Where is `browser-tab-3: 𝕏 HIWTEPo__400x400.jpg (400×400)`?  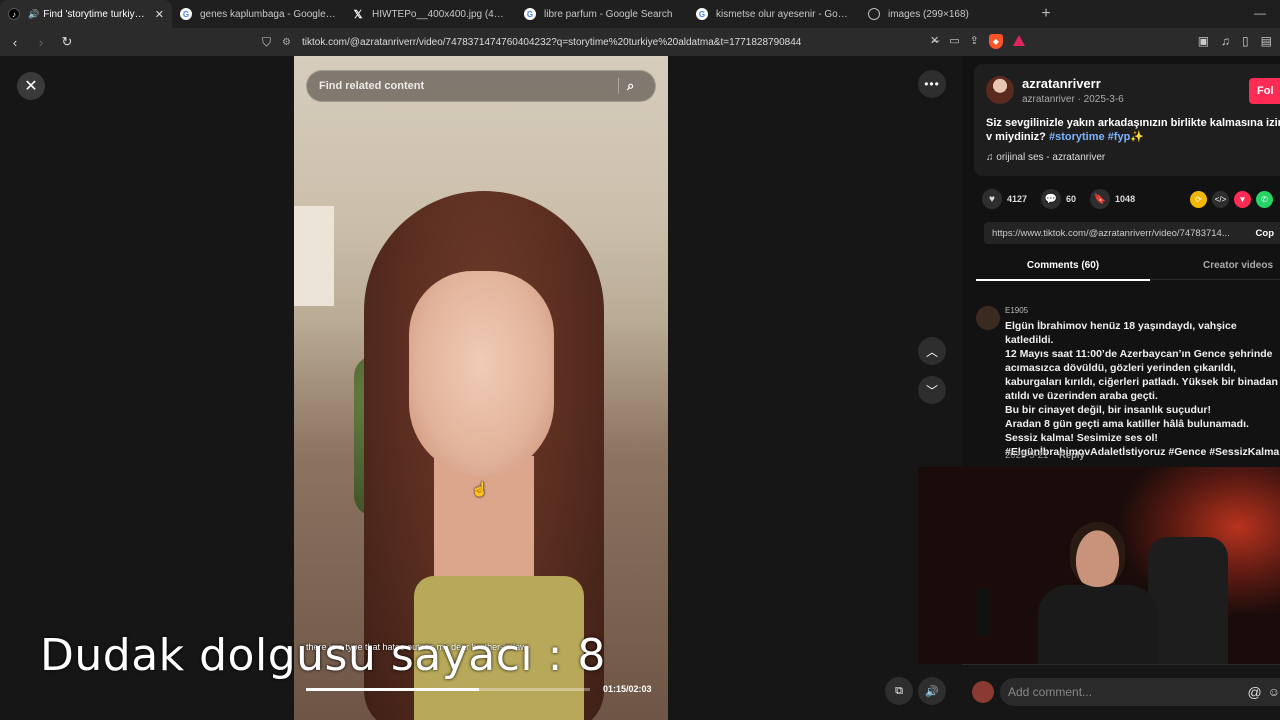 browser-tab-3: 𝕏 HIWTEPo__400x400.jpg (400×400) is located at coordinates (430, 14).